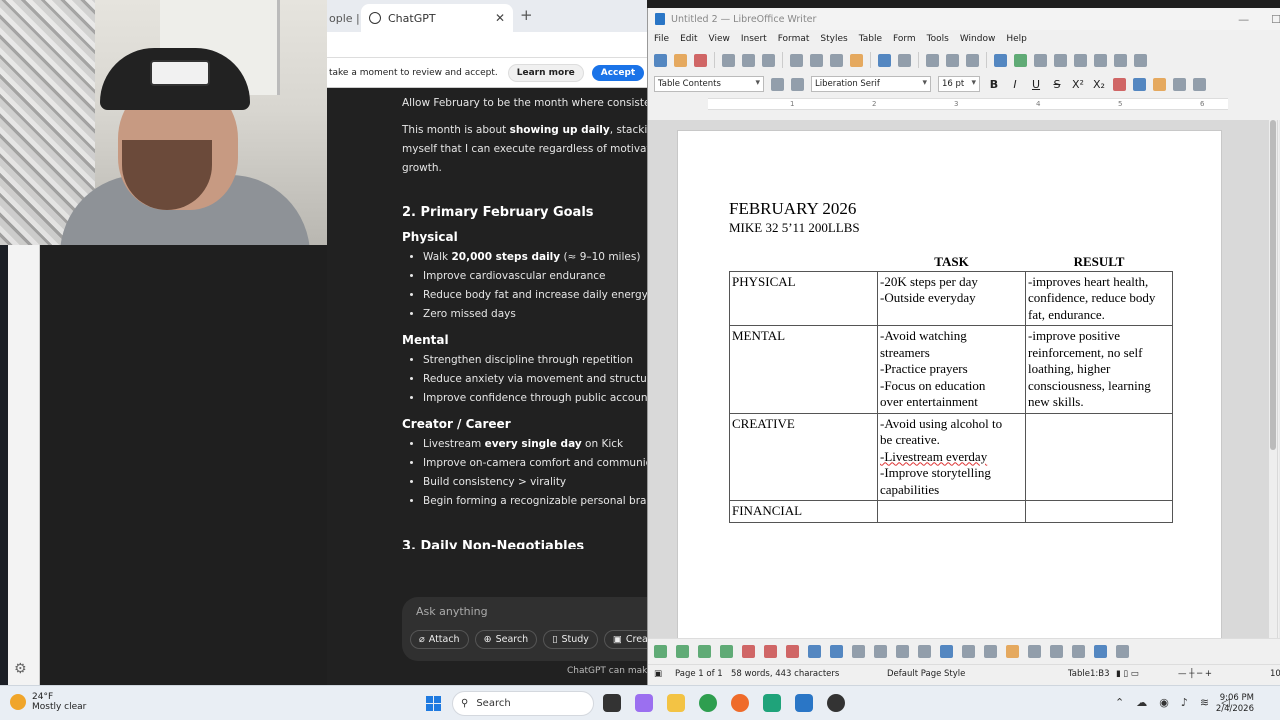 The height and width of the screenshot is (720, 1280). I want to click on zoom-level: 100, so click(1275, 674).